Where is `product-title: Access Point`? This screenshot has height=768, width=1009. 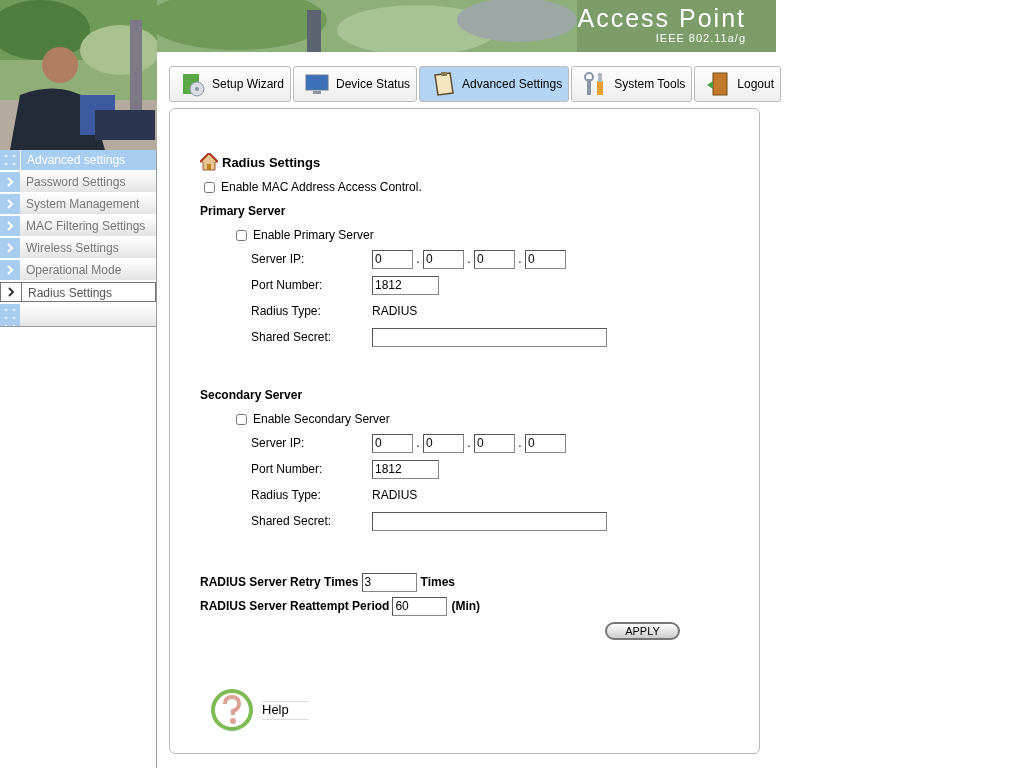
product-title: Access Point is located at coordinates (661, 18).